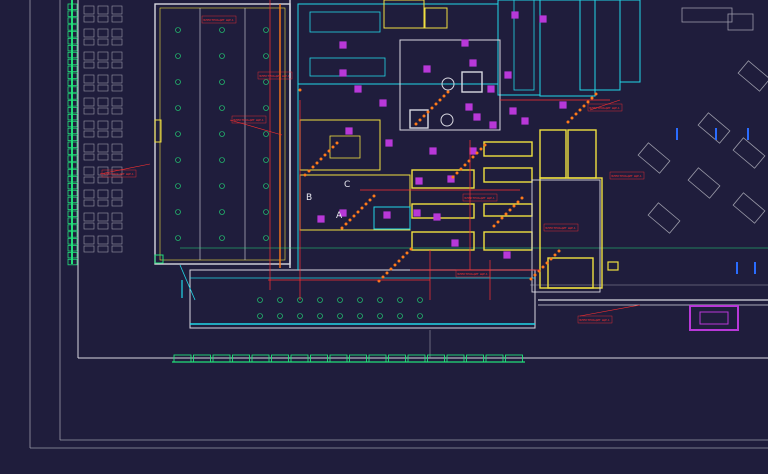  I want to click on storage-room, so click(630, 41).